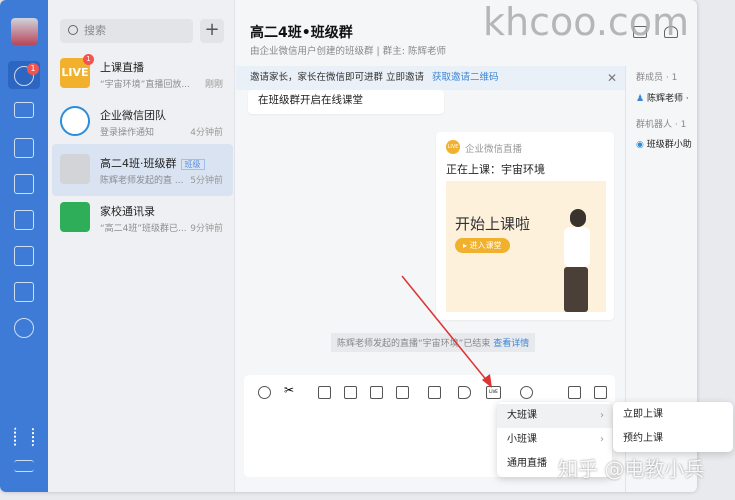  Describe the element at coordinates (350, 392) in the screenshot. I see `document-icon` at that location.